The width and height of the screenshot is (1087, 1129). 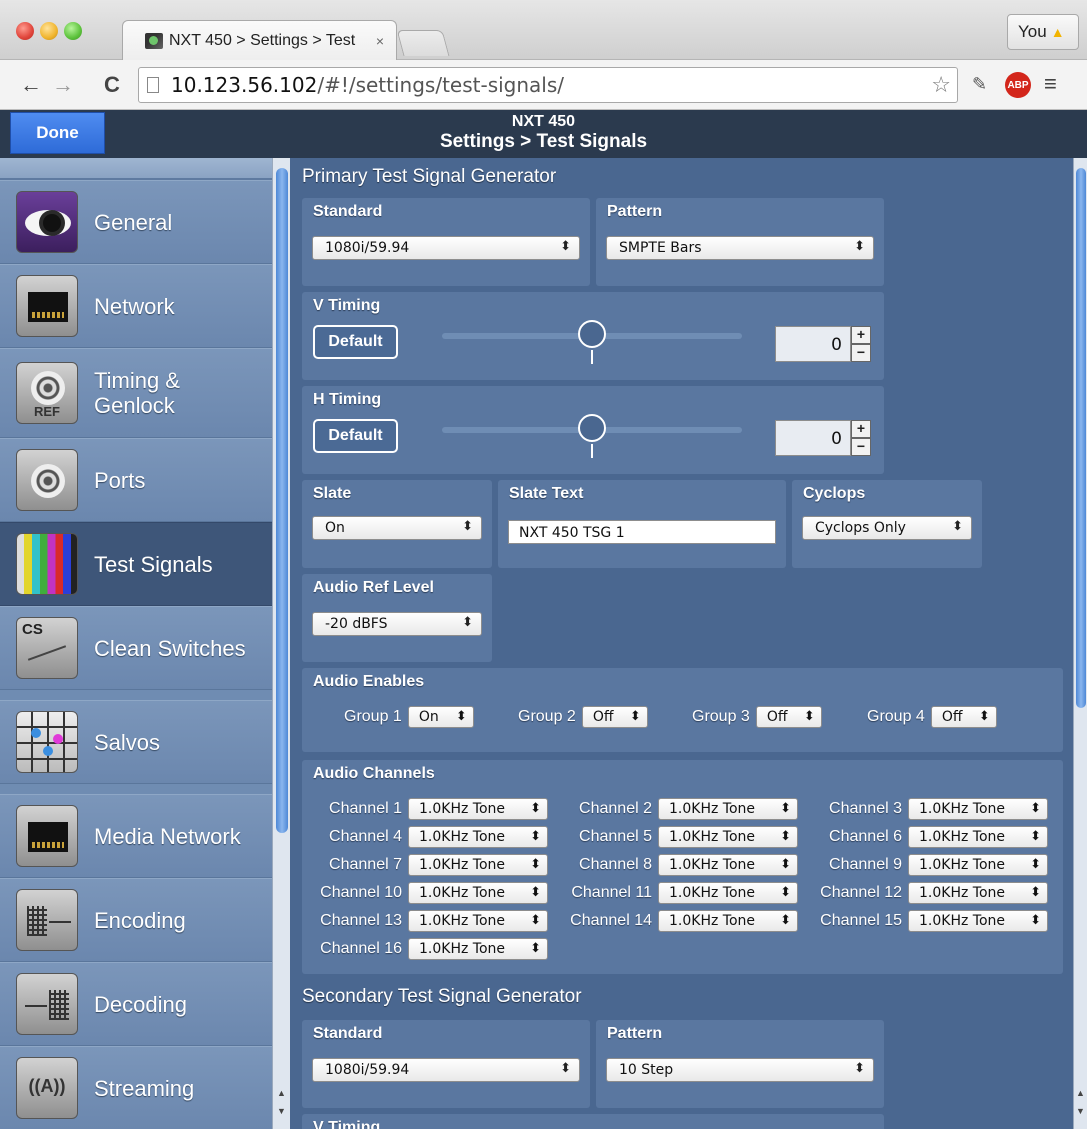 I want to click on h-timing-input: 0, so click(x=813, y=438).